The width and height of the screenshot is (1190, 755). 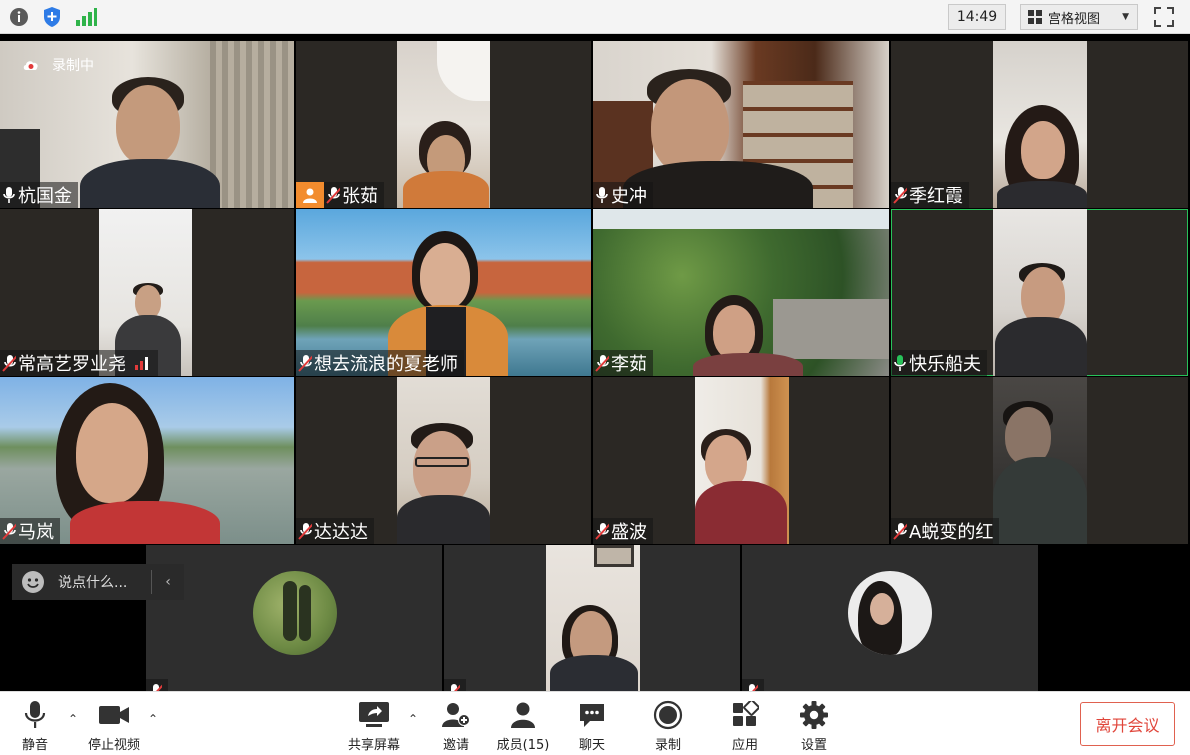 I want to click on members-label: 成员(15), so click(x=523, y=745).